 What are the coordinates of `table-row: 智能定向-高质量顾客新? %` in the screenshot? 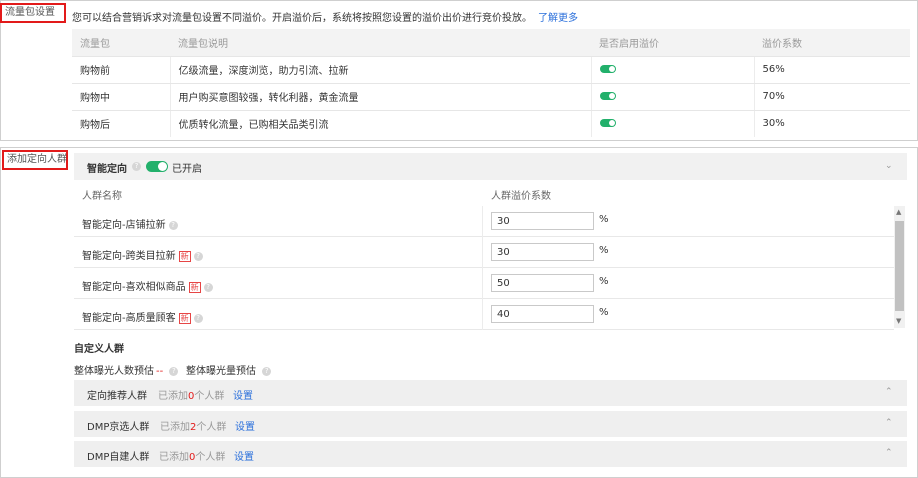 It's located at (484, 314).